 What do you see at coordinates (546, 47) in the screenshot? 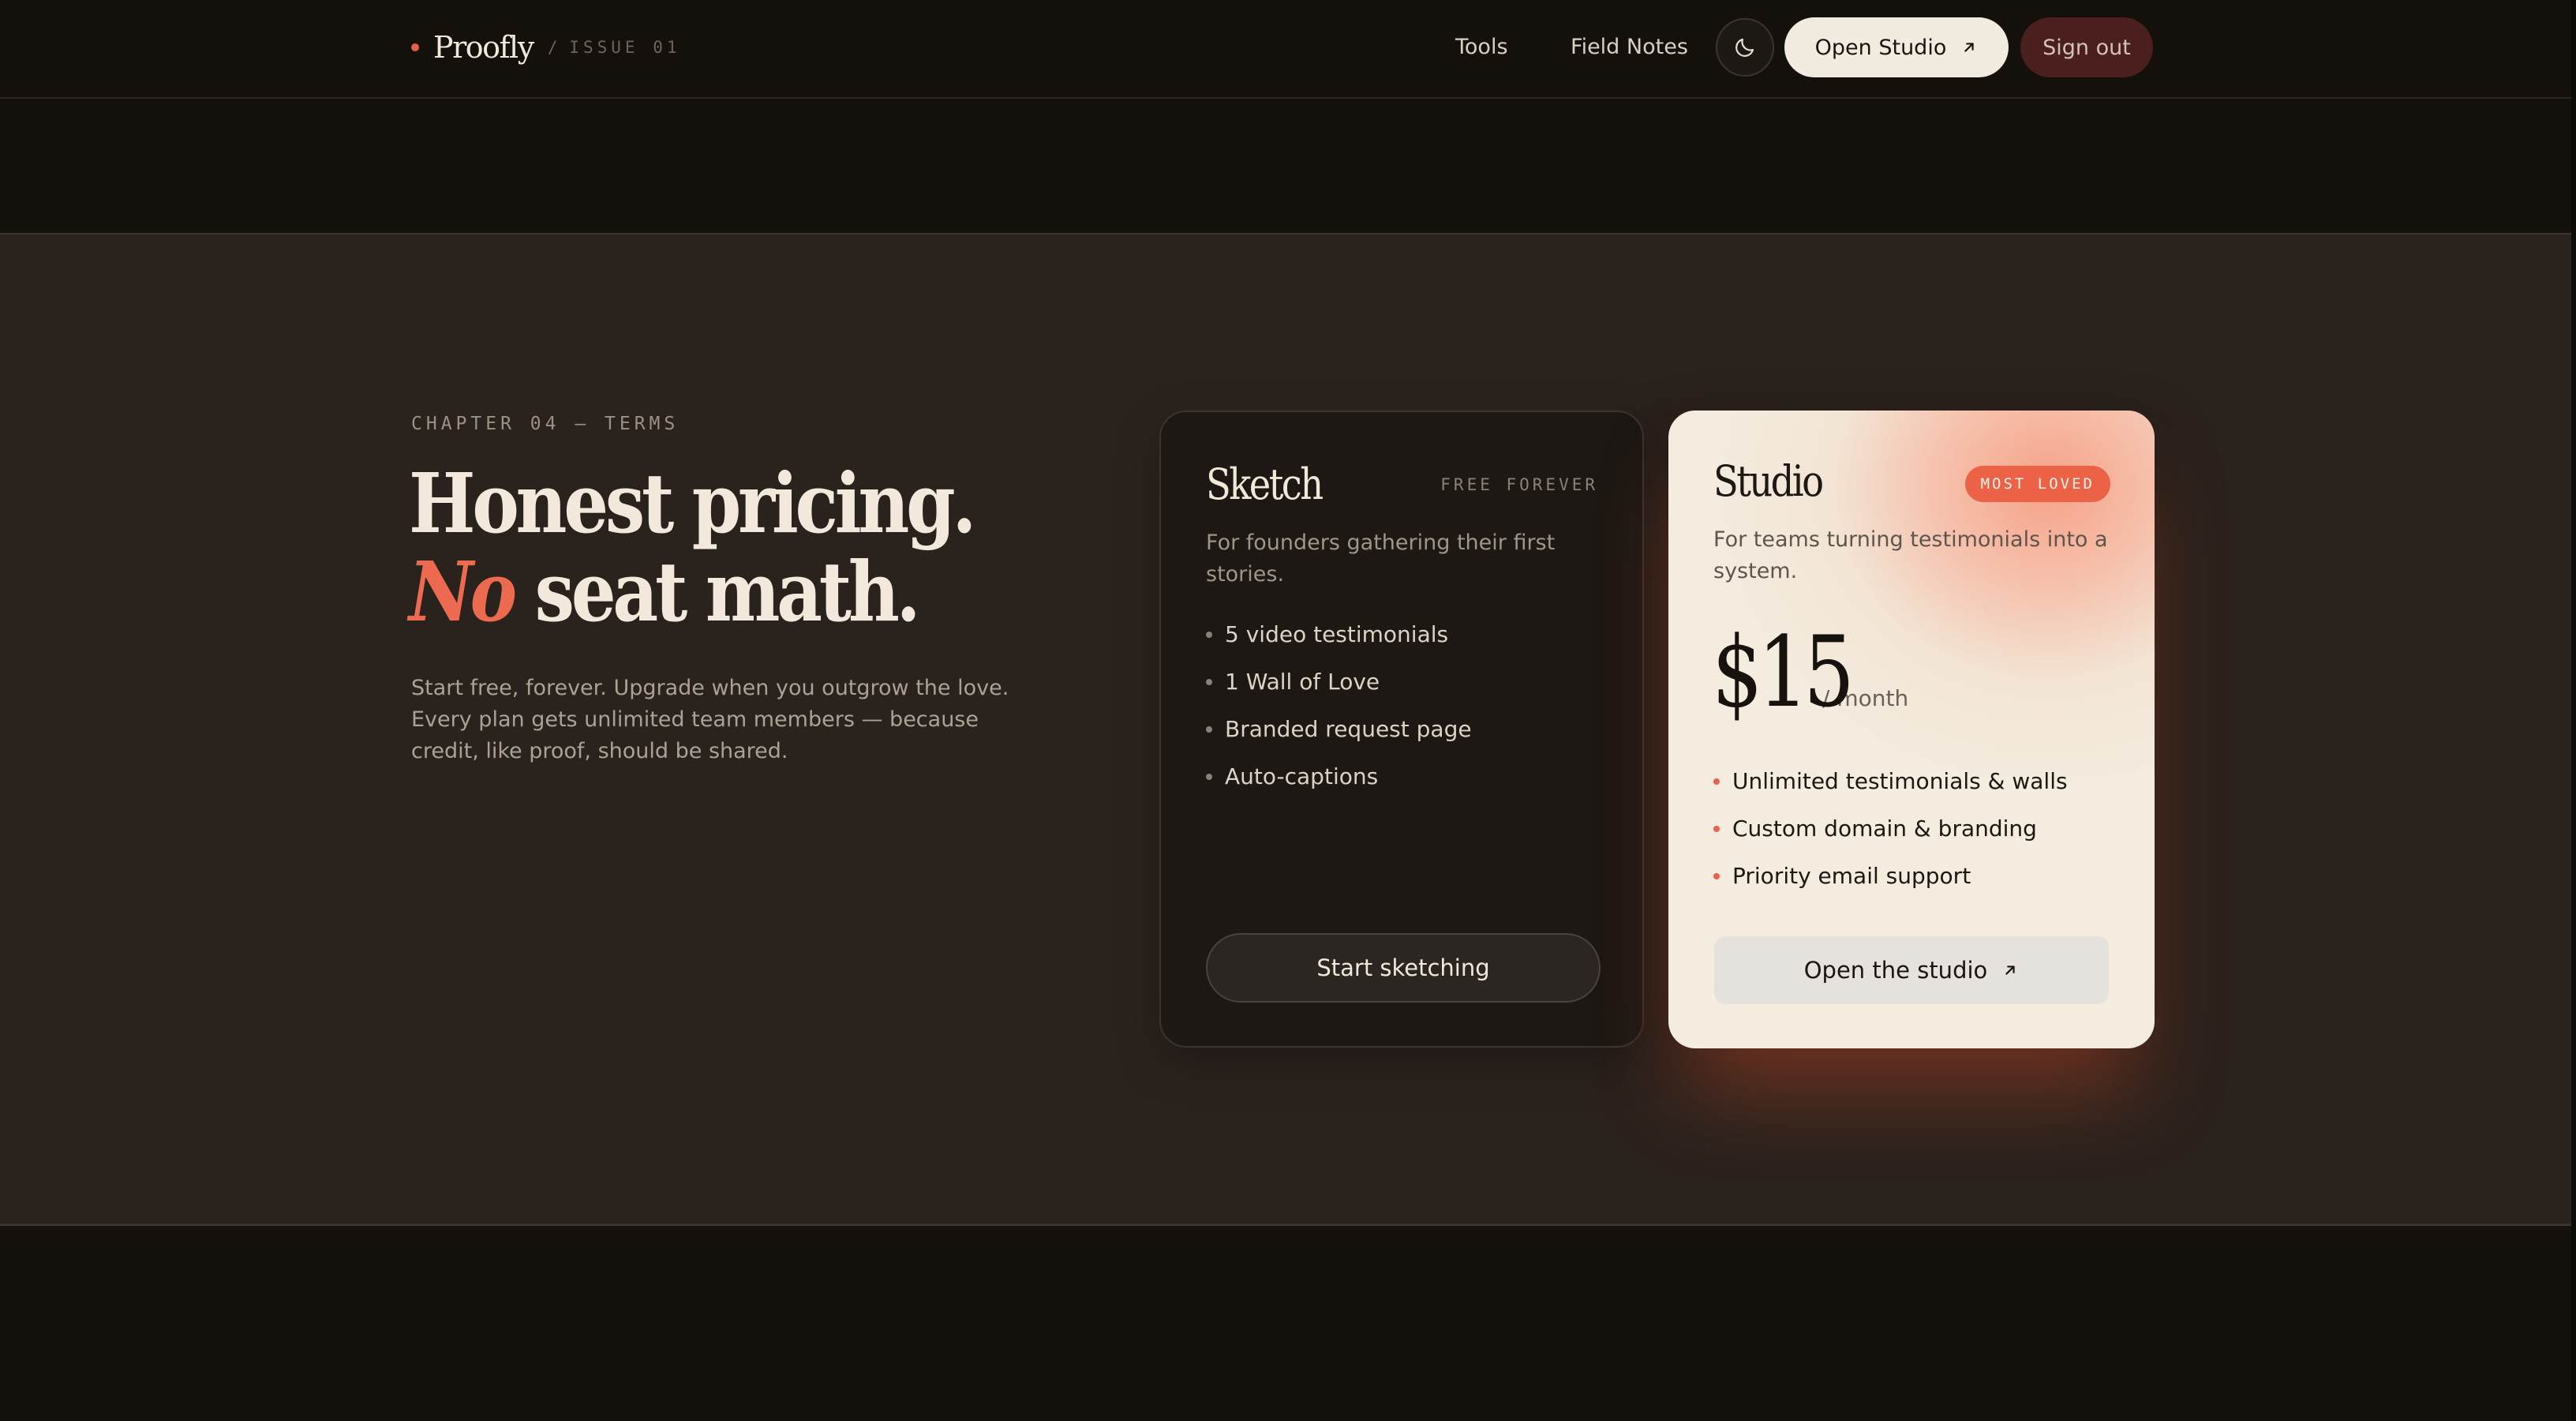
I see `brand: Proofly / ISSUE 01` at bounding box center [546, 47].